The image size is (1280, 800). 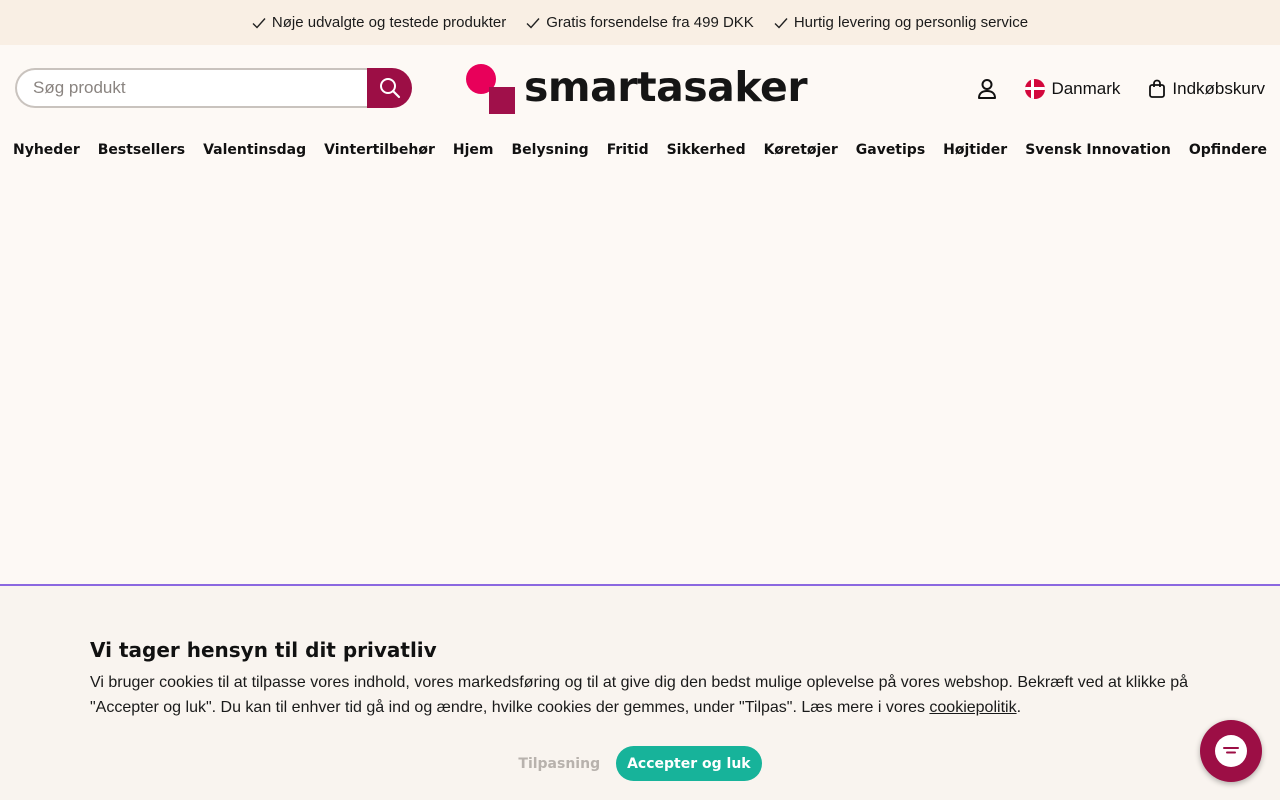 What do you see at coordinates (491, 89) in the screenshot?
I see `logo-mark` at bounding box center [491, 89].